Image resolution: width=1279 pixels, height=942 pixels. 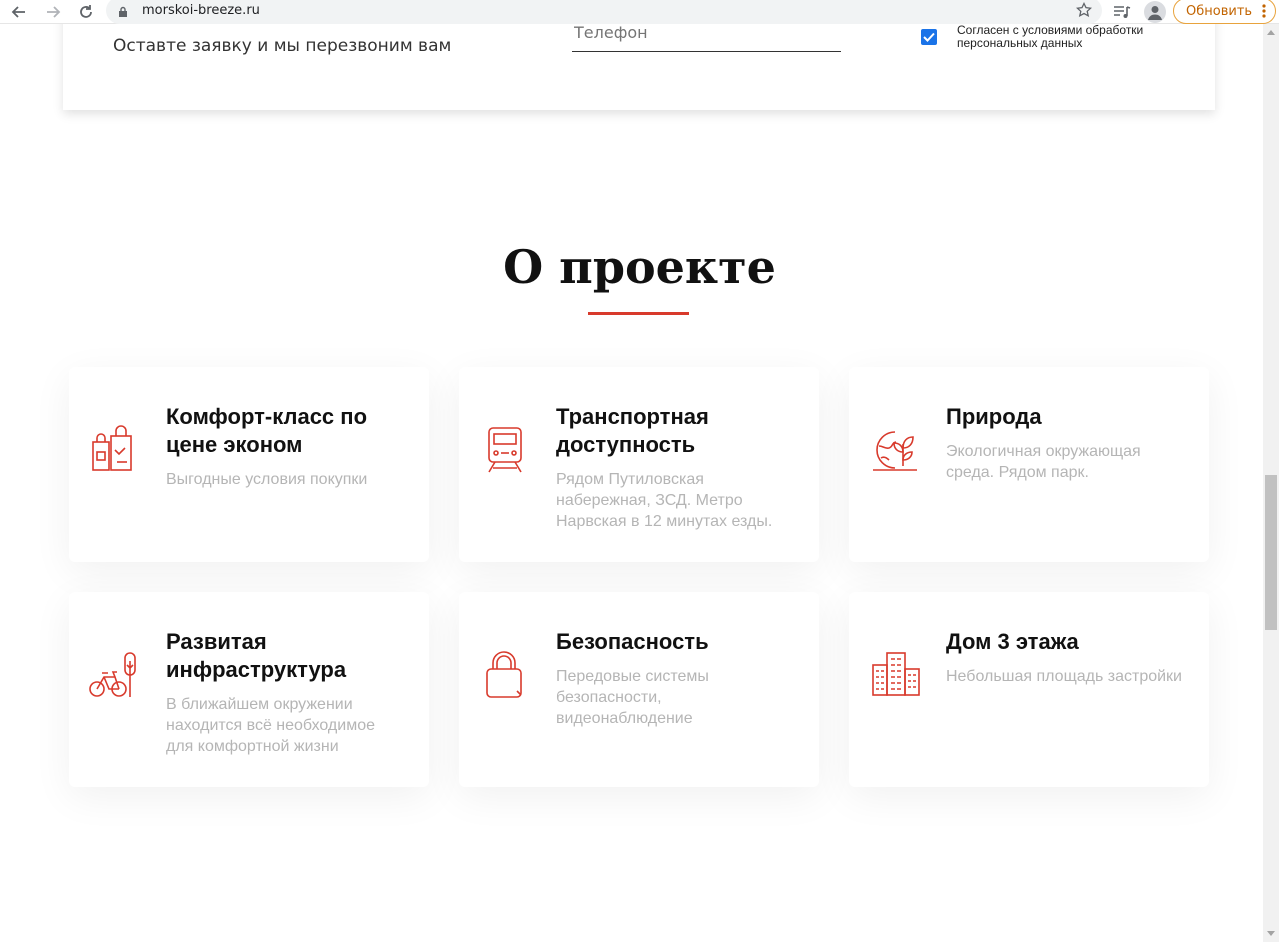 What do you see at coordinates (639, 267) in the screenshot?
I see `section-title: О проекте` at bounding box center [639, 267].